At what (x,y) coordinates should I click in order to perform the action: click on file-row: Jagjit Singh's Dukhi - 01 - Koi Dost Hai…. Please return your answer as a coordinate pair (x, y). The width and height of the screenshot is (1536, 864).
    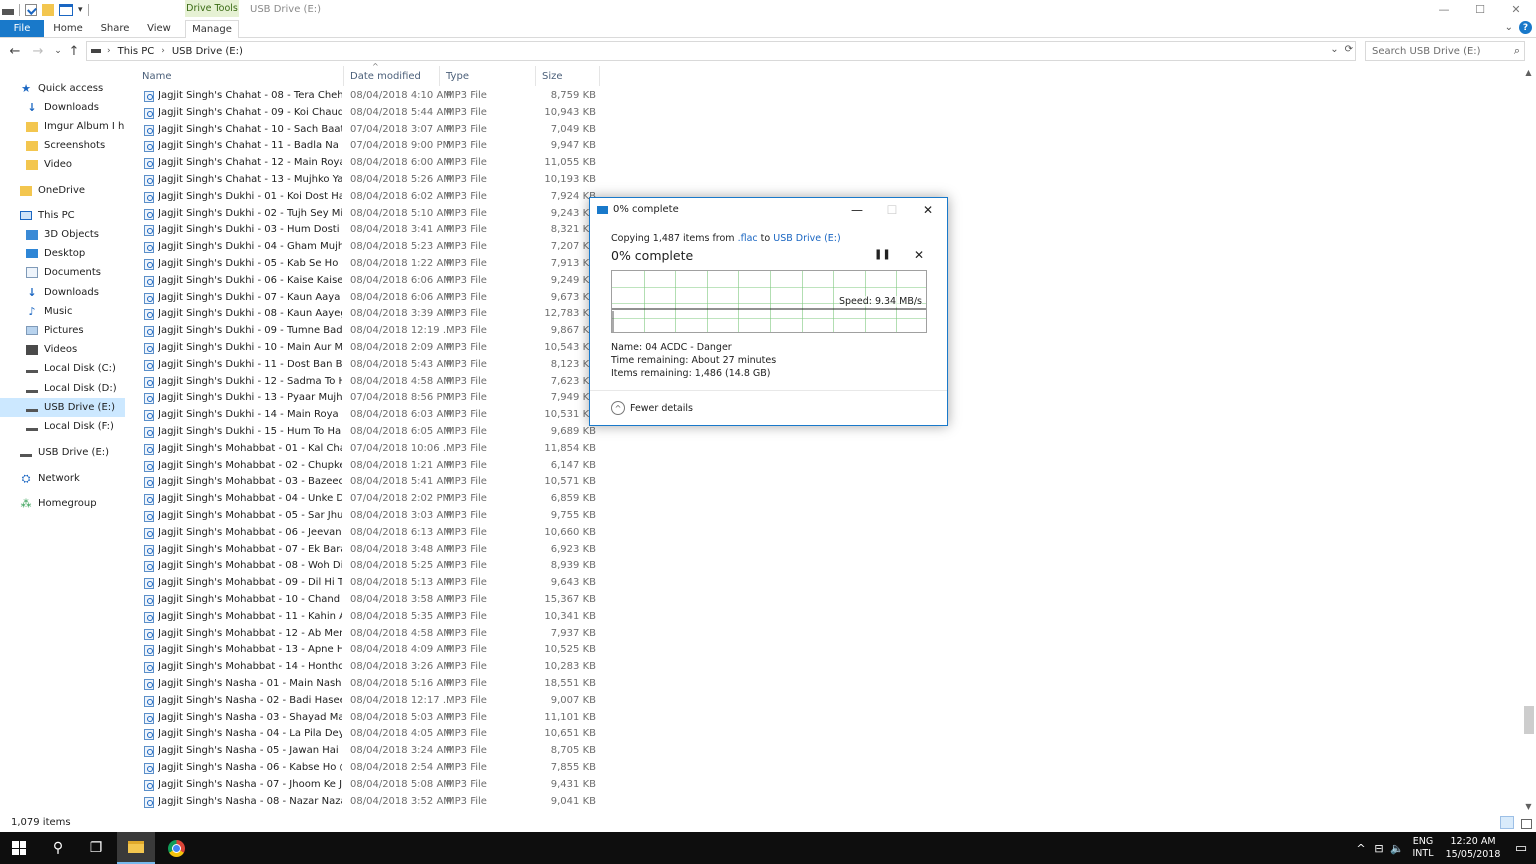
    Looking at the image, I should click on (369, 197).